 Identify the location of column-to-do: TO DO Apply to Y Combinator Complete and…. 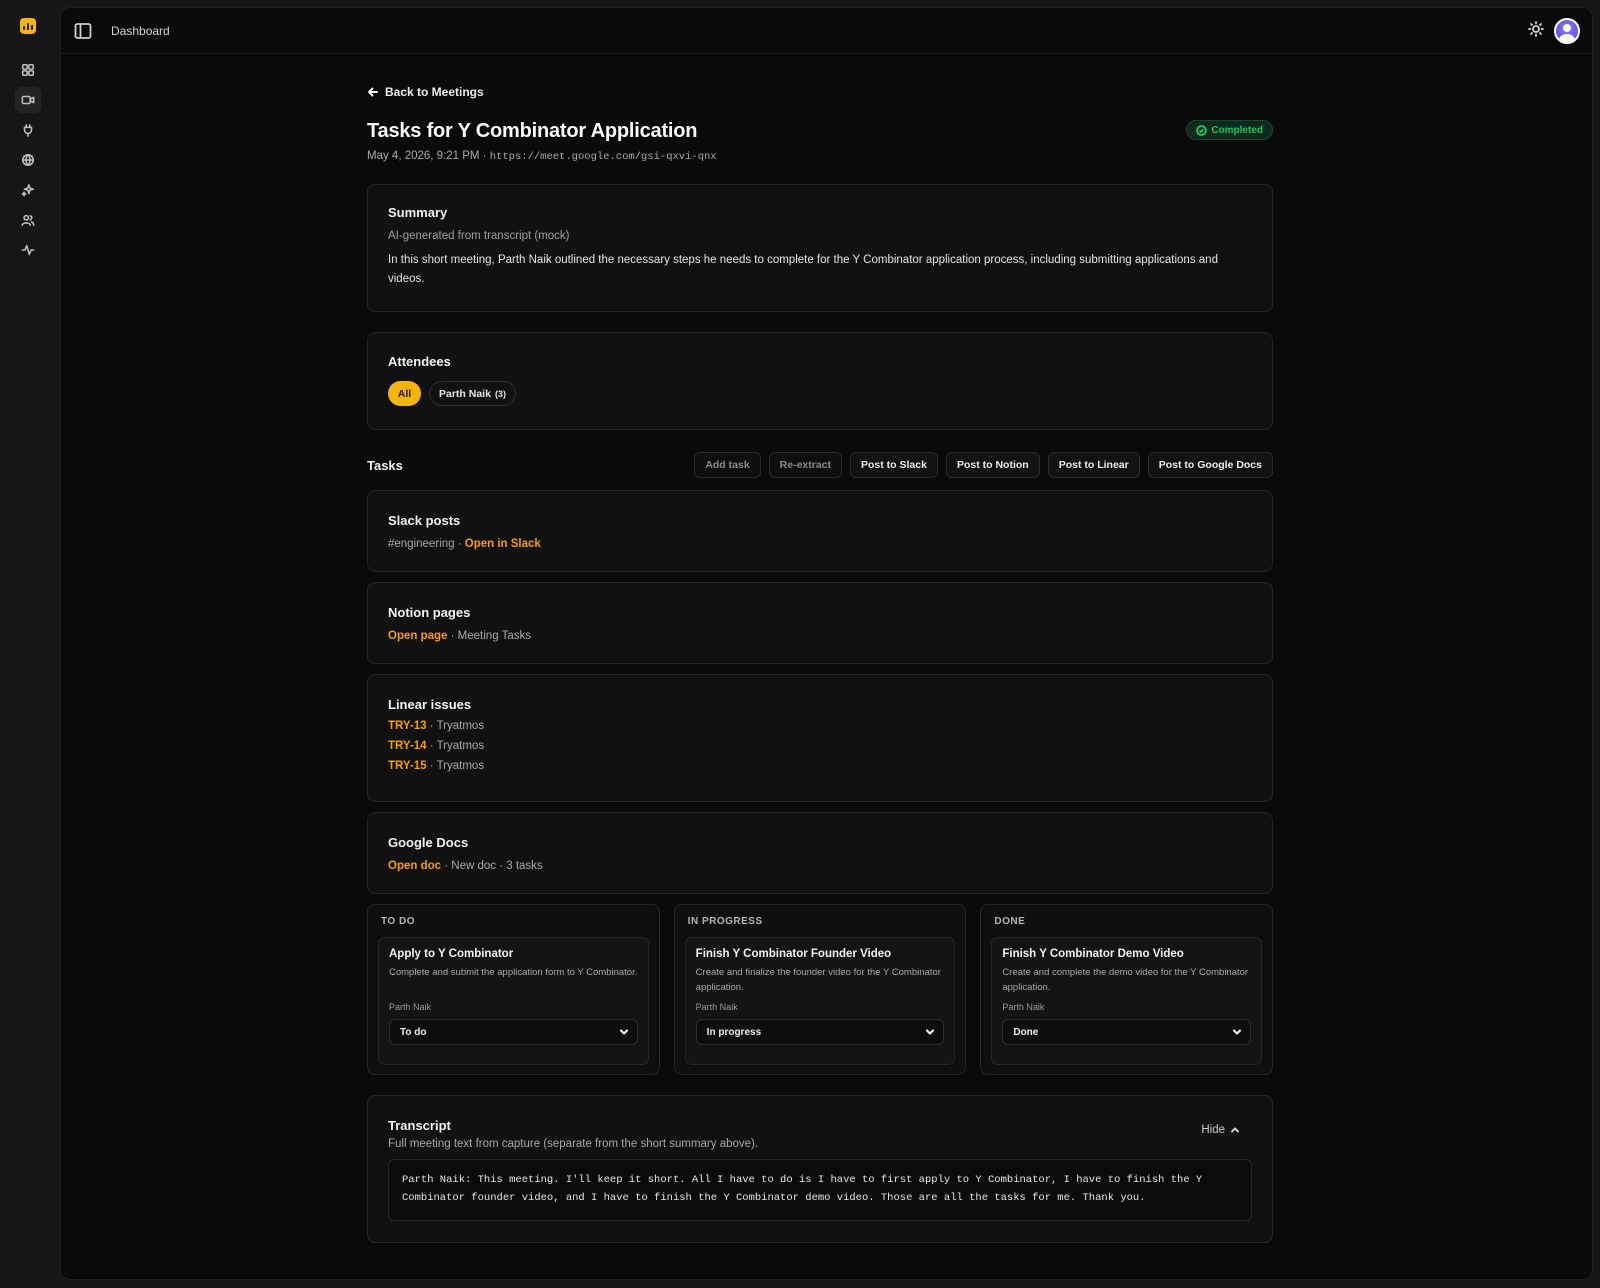
(513, 989).